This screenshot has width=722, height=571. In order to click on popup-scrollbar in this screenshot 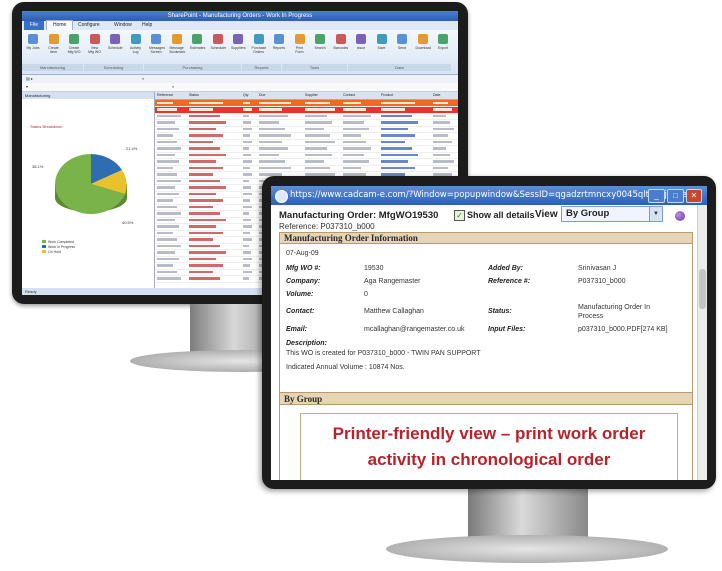, I will do `click(702, 342)`.